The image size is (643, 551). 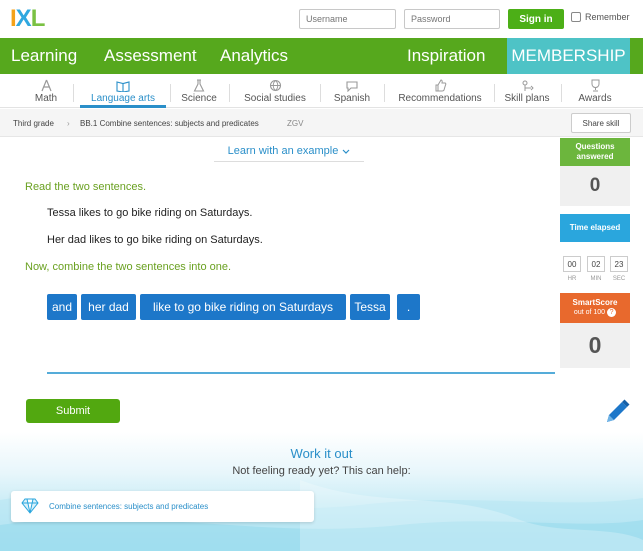 What do you see at coordinates (68, 123) in the screenshot?
I see `chevron-right-icon: ›` at bounding box center [68, 123].